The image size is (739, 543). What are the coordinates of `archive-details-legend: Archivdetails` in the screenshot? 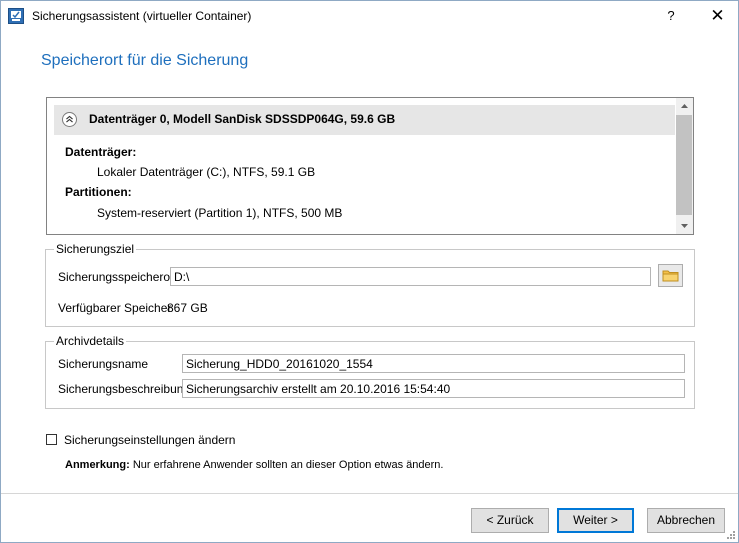 It's located at (90, 341).